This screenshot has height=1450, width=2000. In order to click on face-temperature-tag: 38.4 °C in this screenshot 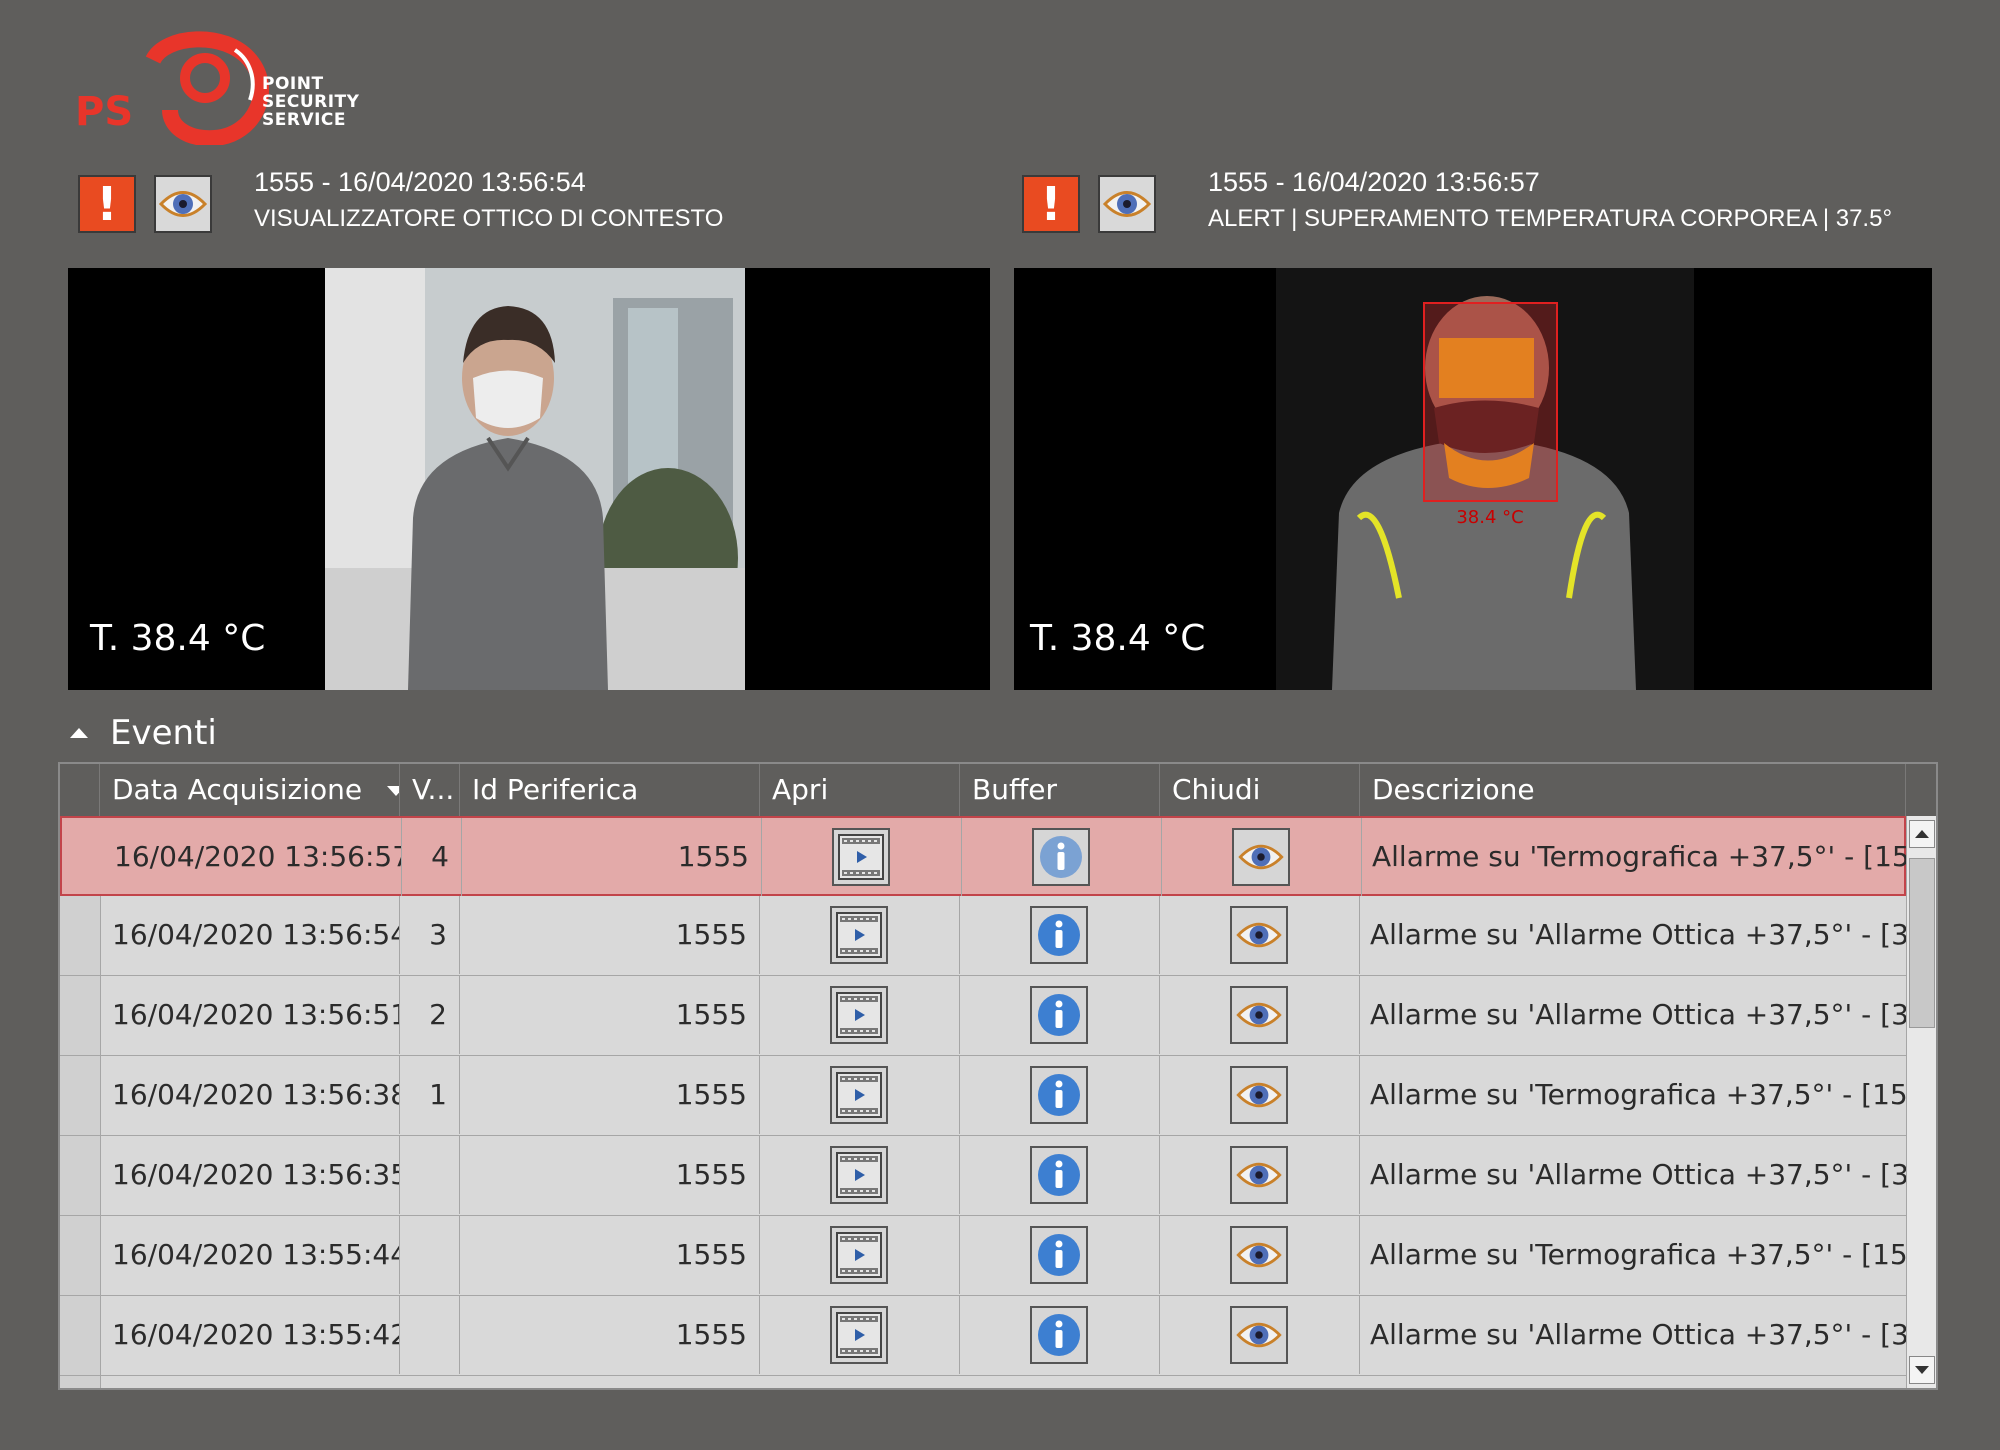, I will do `click(1489, 517)`.